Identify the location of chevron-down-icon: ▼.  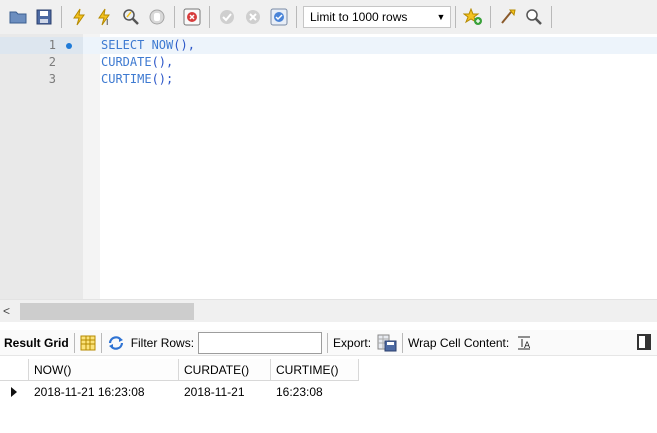
(441, 17).